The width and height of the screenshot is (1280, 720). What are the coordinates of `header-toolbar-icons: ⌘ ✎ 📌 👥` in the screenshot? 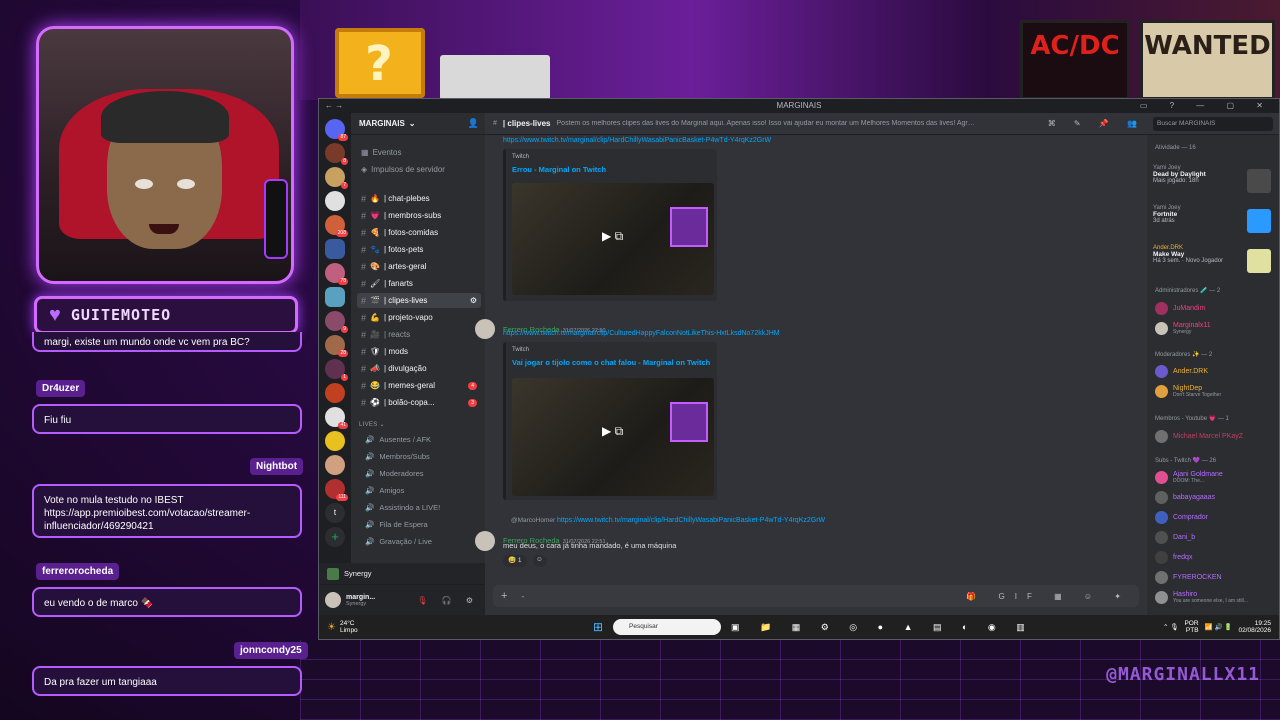 It's located at (1096, 123).